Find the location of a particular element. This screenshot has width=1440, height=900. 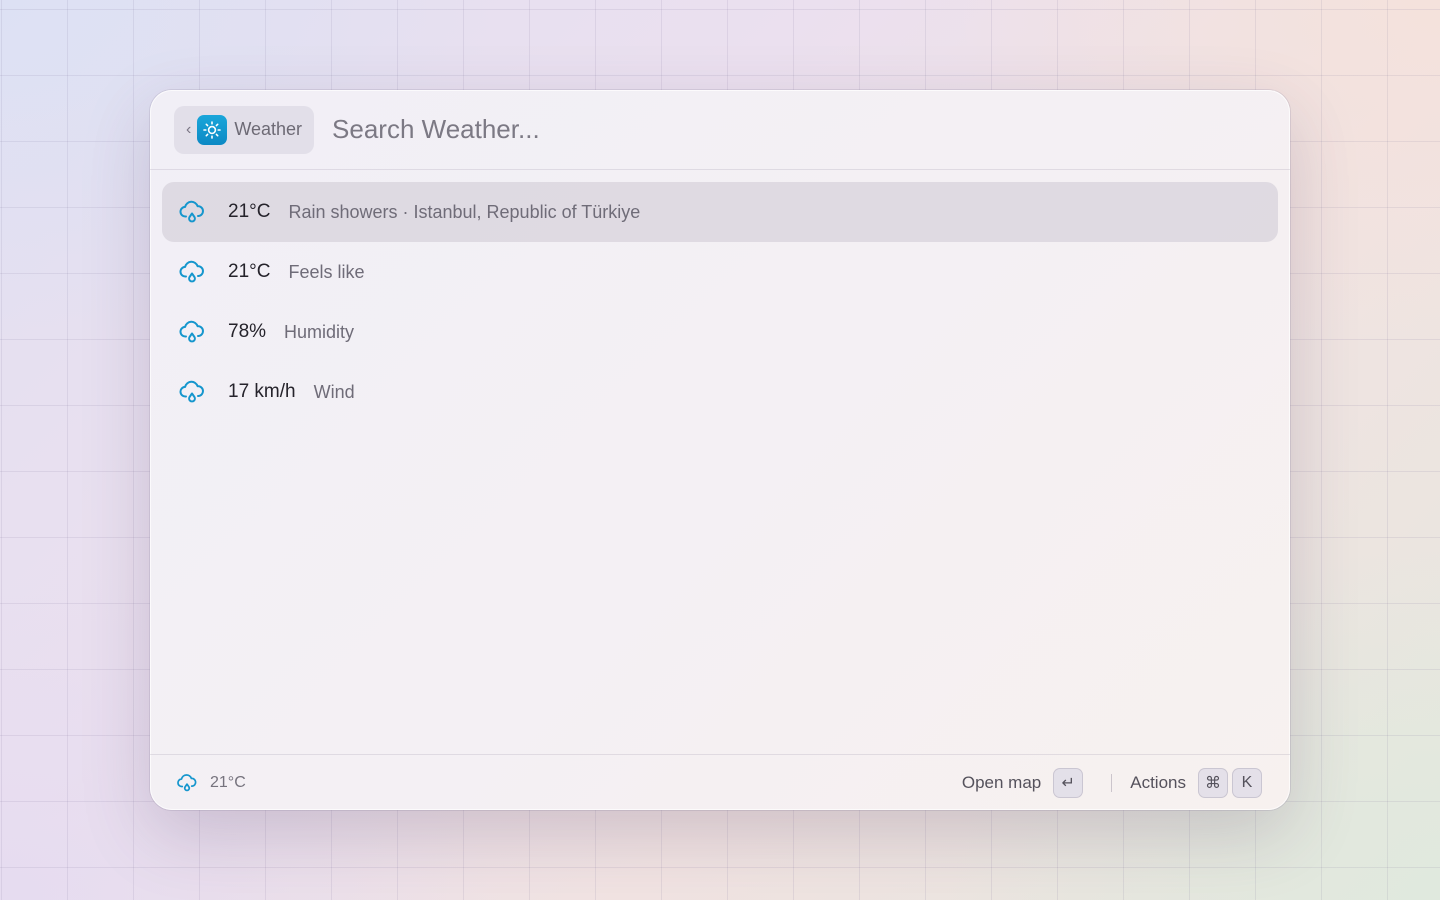

result-row-wind: 17 km/h Wind is located at coordinates (720, 392).